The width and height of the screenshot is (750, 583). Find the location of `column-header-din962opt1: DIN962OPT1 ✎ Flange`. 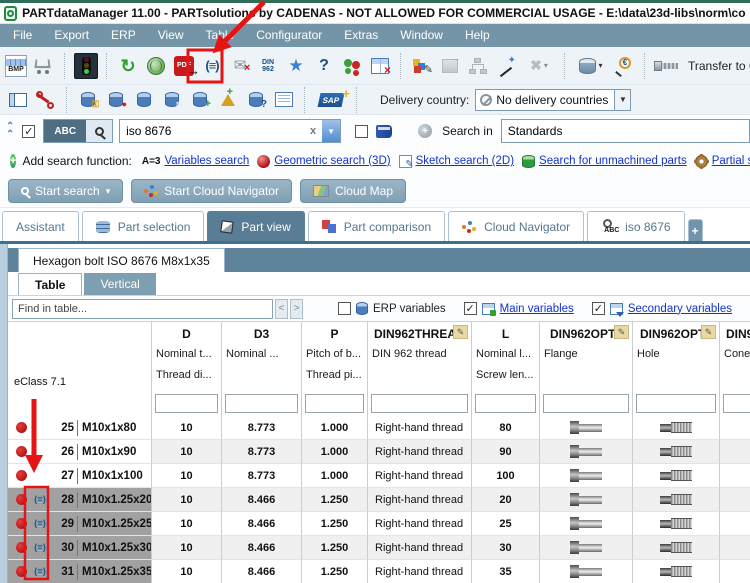

column-header-din962opt1: DIN962OPT1 ✎ Flange is located at coordinates (586, 357).